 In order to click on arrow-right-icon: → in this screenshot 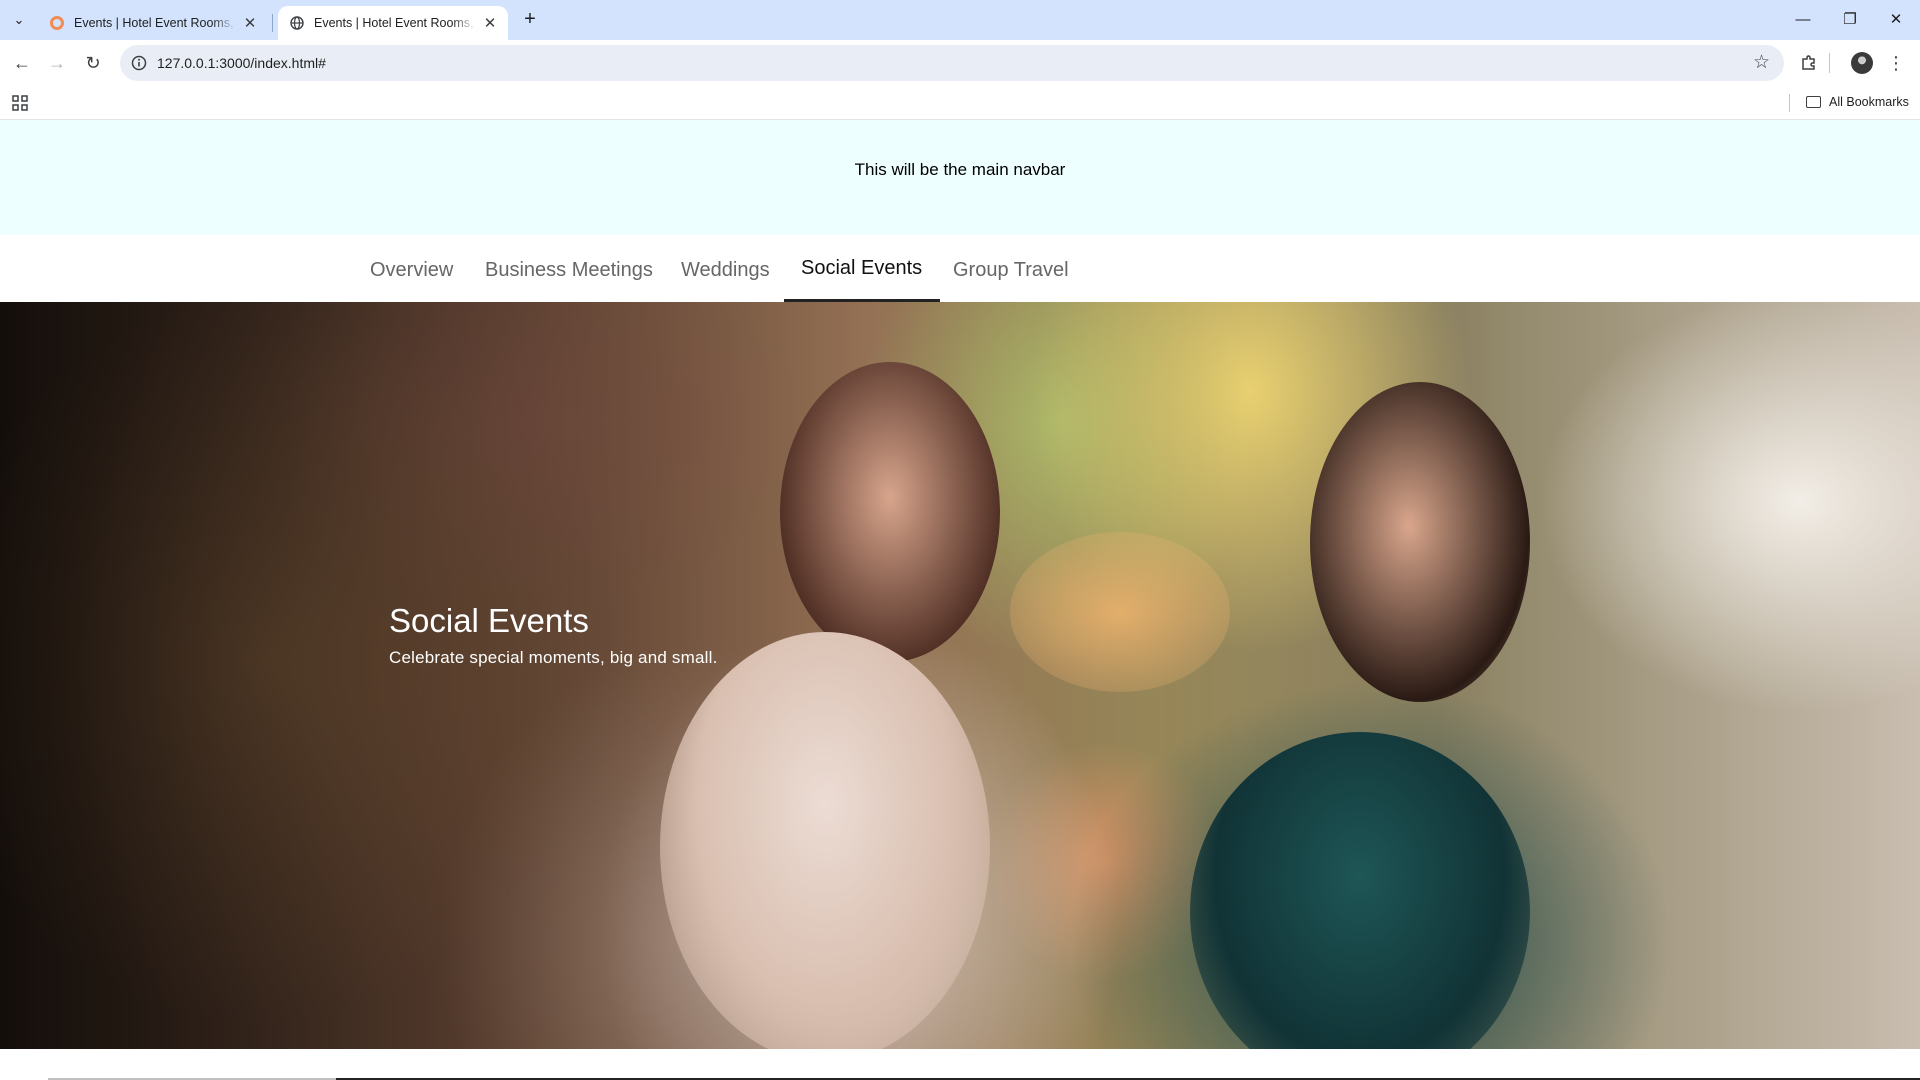, I will do `click(57, 63)`.